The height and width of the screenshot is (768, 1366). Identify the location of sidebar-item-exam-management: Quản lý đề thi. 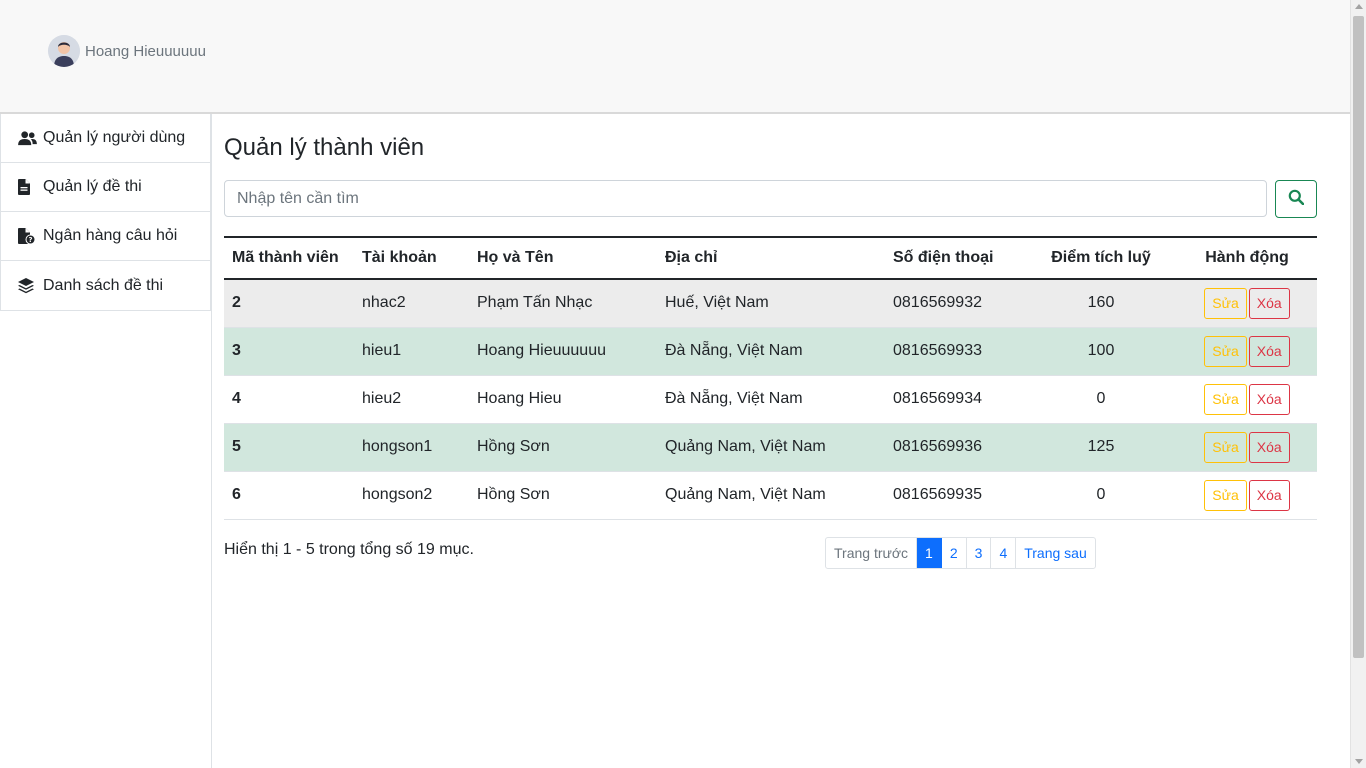
(105, 187).